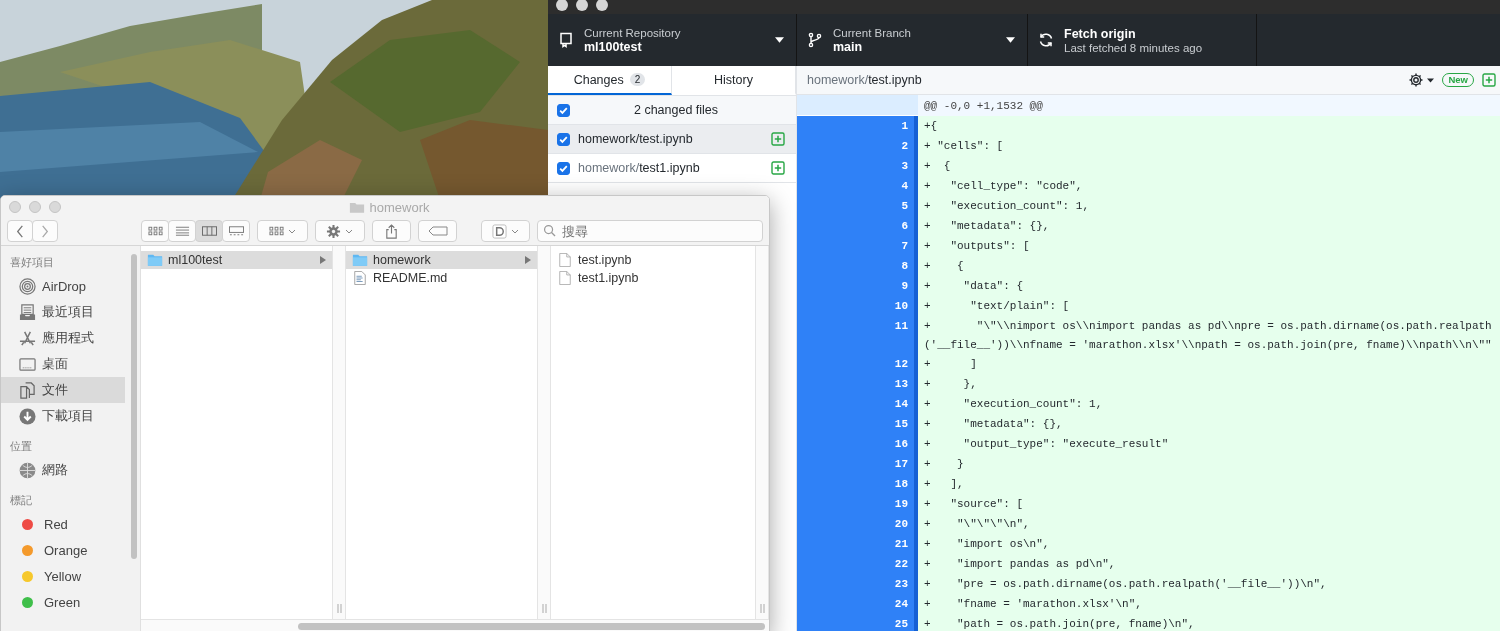 Image resolution: width=1500 pixels, height=631 pixels. I want to click on extension-button, so click(505, 231).